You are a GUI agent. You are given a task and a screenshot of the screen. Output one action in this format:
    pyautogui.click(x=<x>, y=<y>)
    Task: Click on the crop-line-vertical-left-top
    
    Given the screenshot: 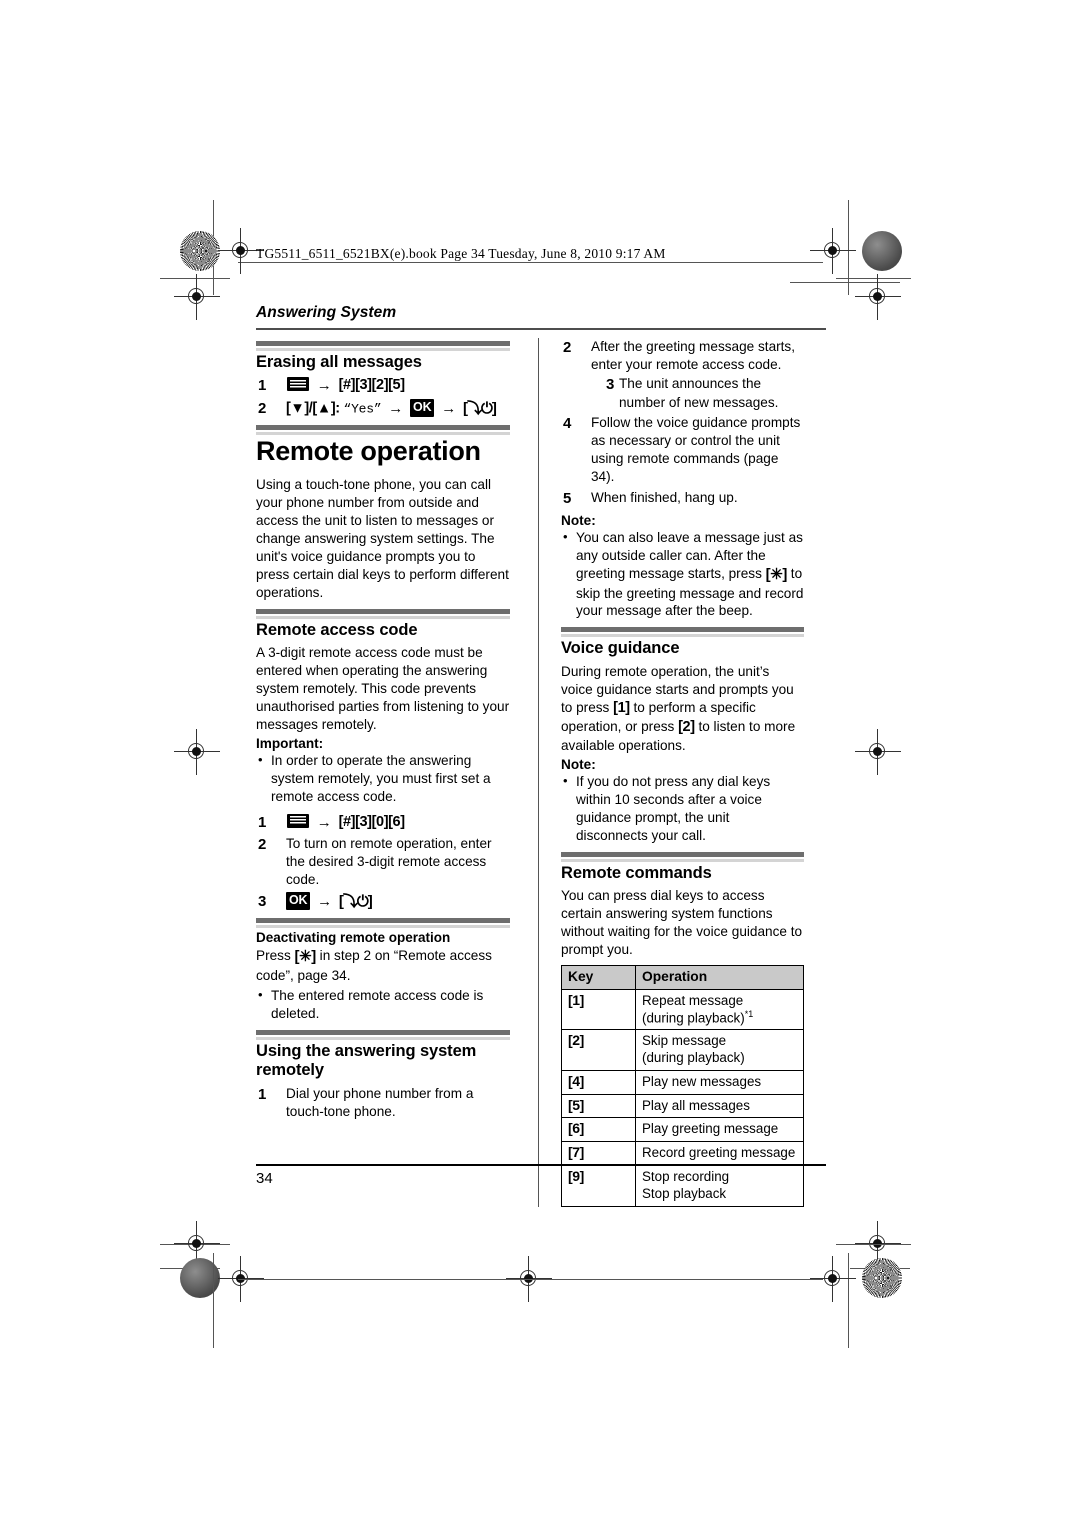 What is the action you would take?
    pyautogui.click(x=213, y=247)
    